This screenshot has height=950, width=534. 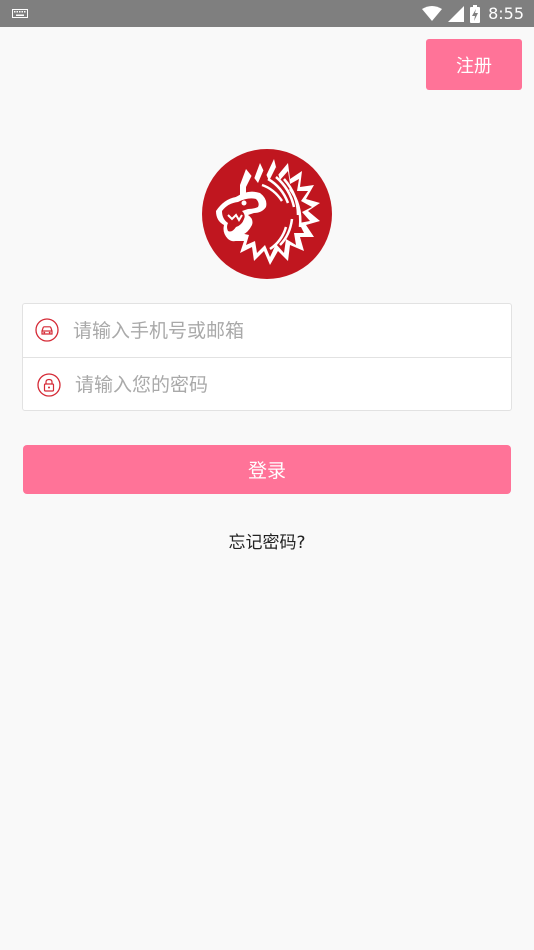 I want to click on battery-charging-icon, so click(x=475, y=13).